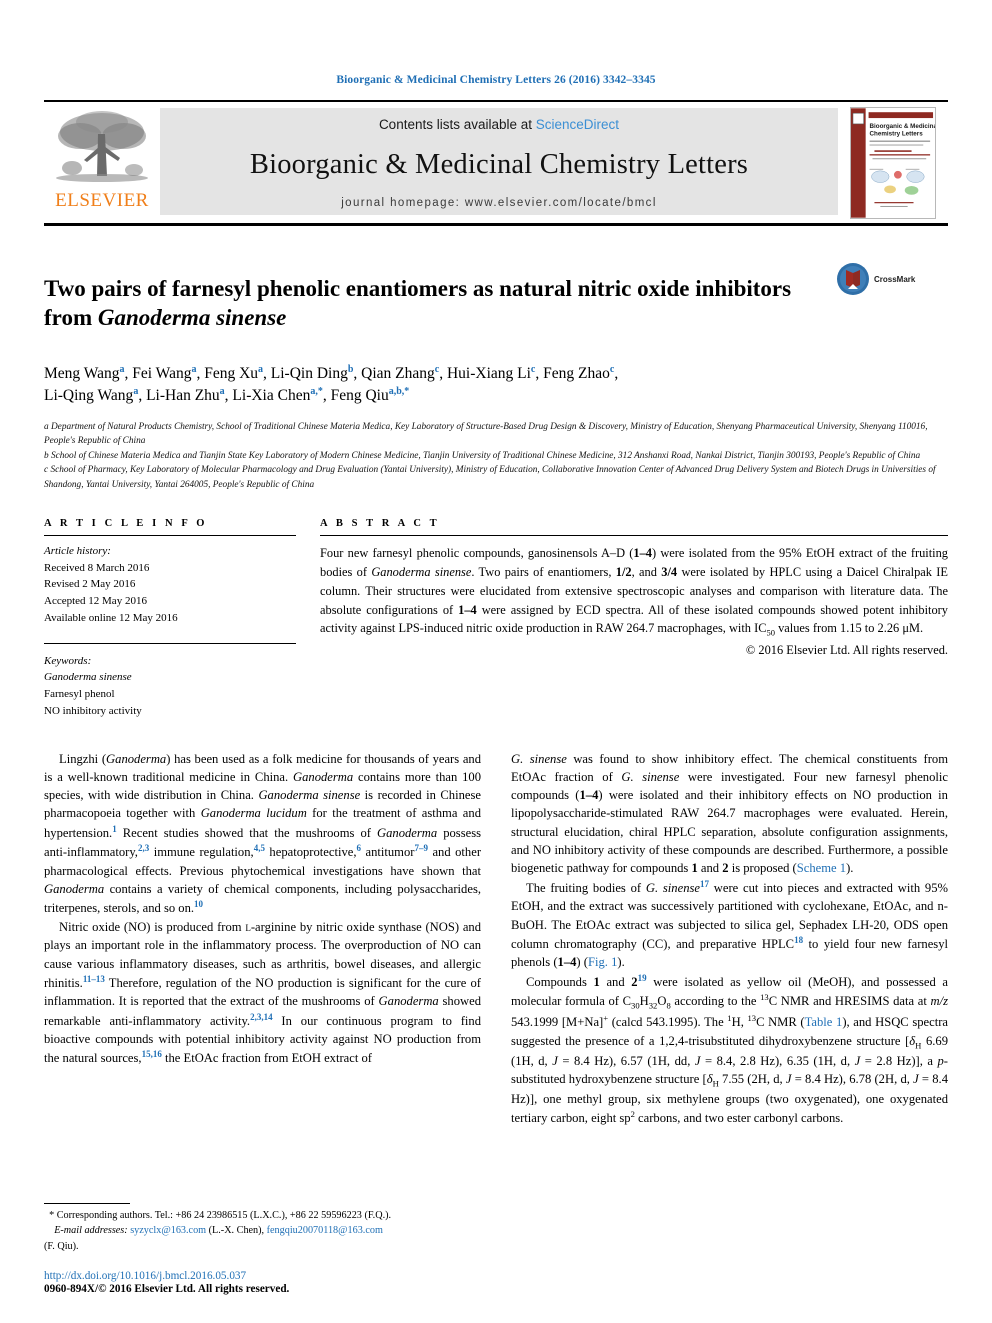 Image resolution: width=992 pixels, height=1323 pixels. I want to click on svg-text: Bioorganic & Medicinal, so click(903, 125).